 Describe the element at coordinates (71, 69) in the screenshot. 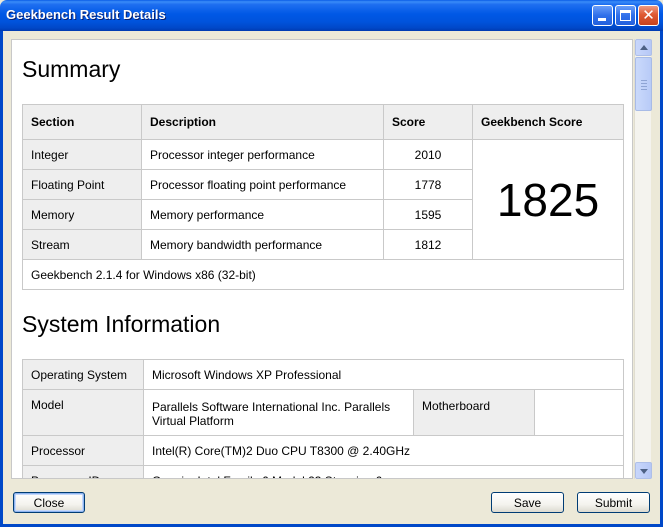

I see `summary-heading: Summary` at that location.